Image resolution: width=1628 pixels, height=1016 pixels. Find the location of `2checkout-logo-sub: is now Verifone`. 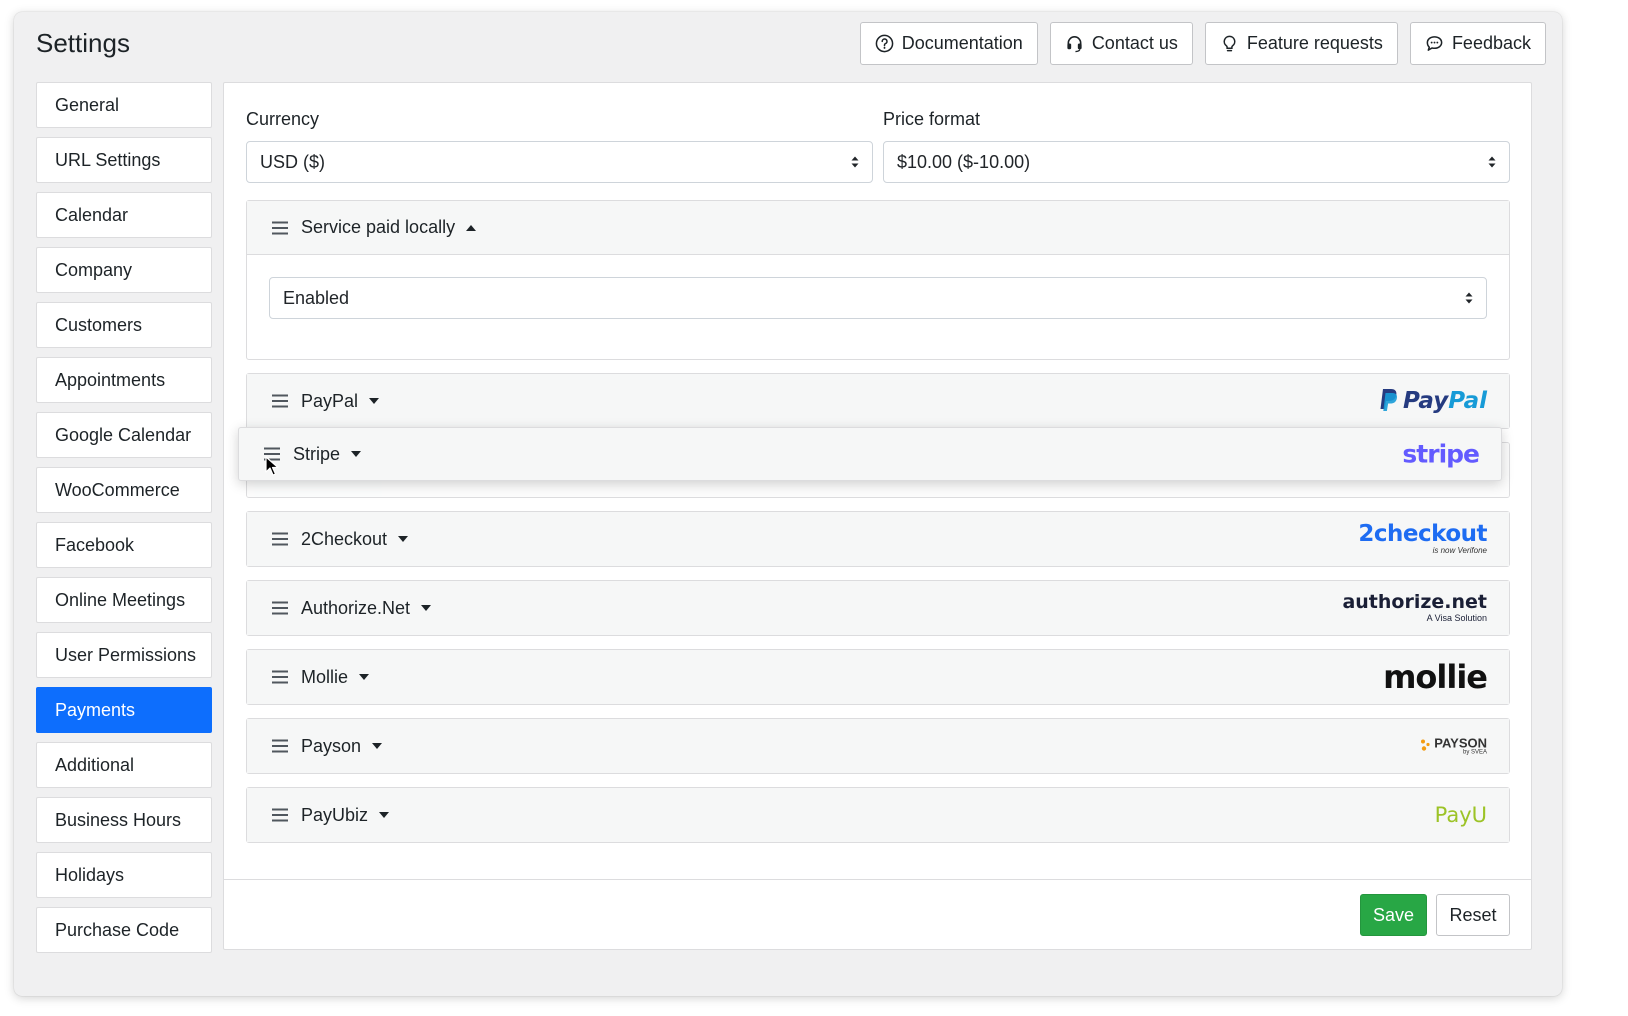

2checkout-logo-sub: is now Verifone is located at coordinates (1459, 550).